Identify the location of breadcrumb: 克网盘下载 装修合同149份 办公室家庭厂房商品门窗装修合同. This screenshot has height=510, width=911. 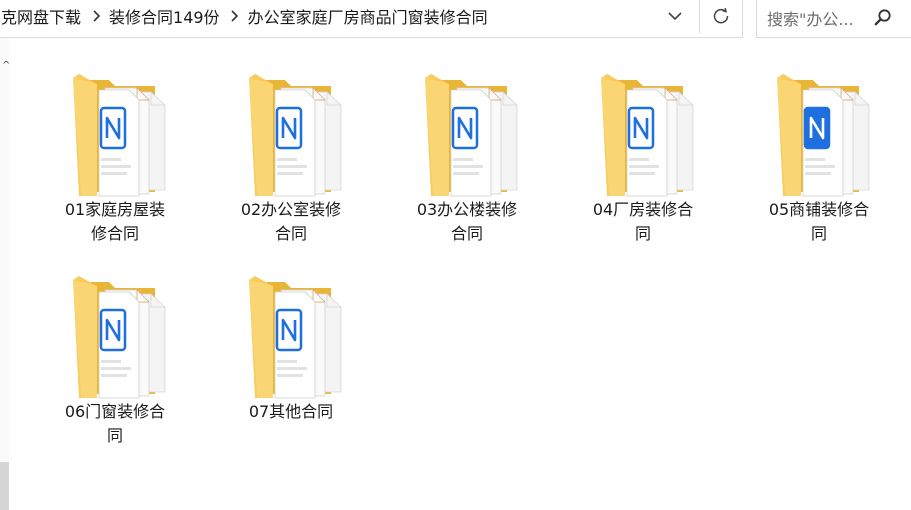
(246, 16).